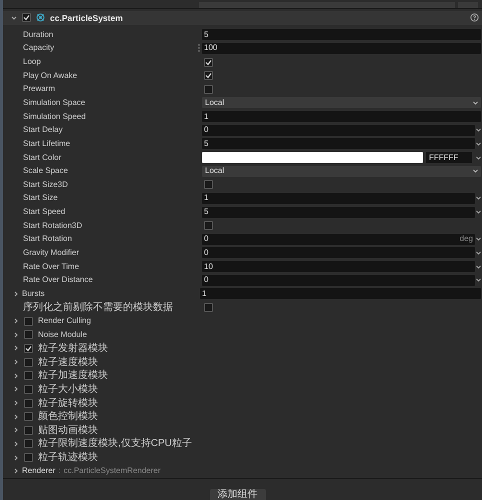  Describe the element at coordinates (73, 376) in the screenshot. I see `module-label: 粒子加速度模块` at that location.